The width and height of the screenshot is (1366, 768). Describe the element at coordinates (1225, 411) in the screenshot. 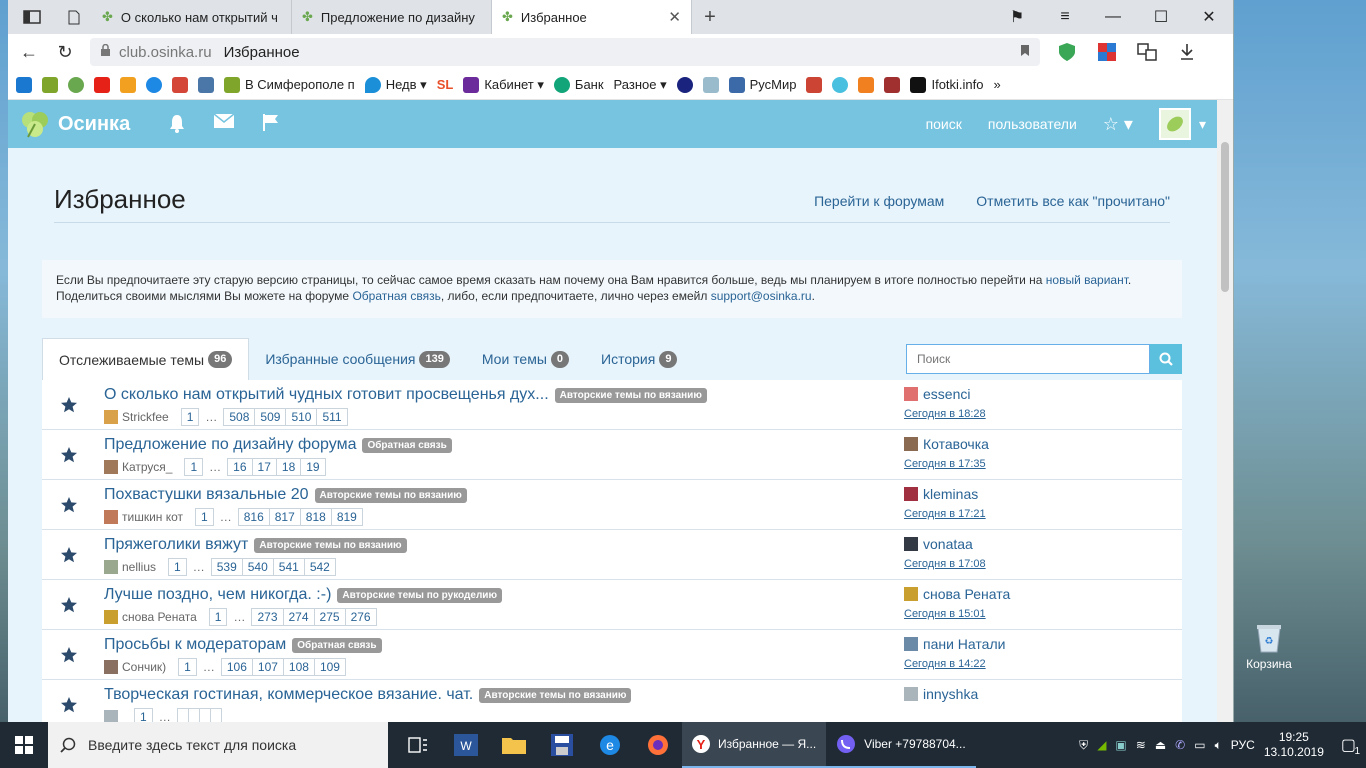

I see `page-scrollbar` at that location.